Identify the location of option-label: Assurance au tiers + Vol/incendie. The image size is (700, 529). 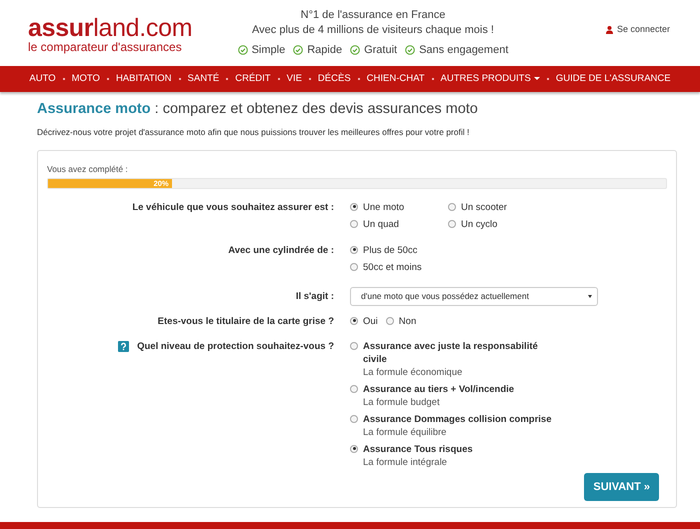
(438, 389).